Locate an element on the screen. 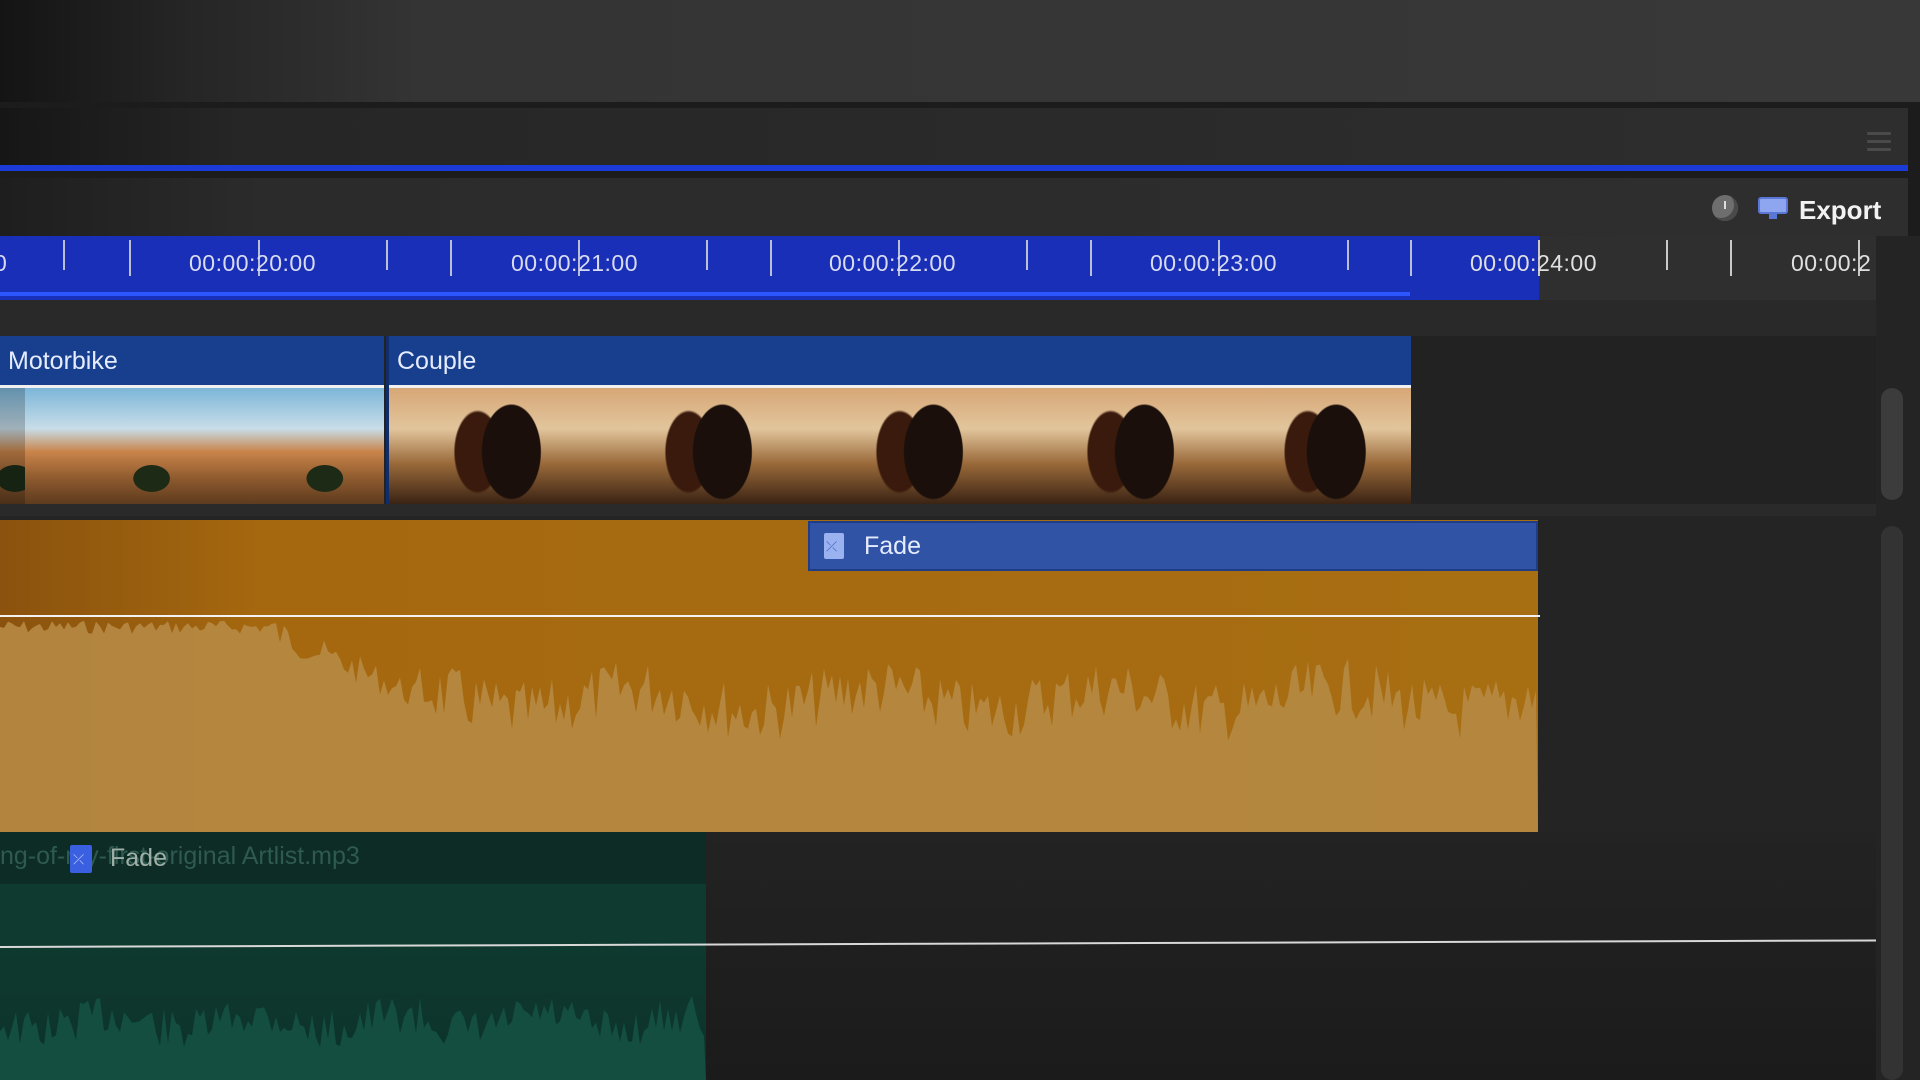  ruler-time-label: 00:00:24:00 is located at coordinates (1534, 263).